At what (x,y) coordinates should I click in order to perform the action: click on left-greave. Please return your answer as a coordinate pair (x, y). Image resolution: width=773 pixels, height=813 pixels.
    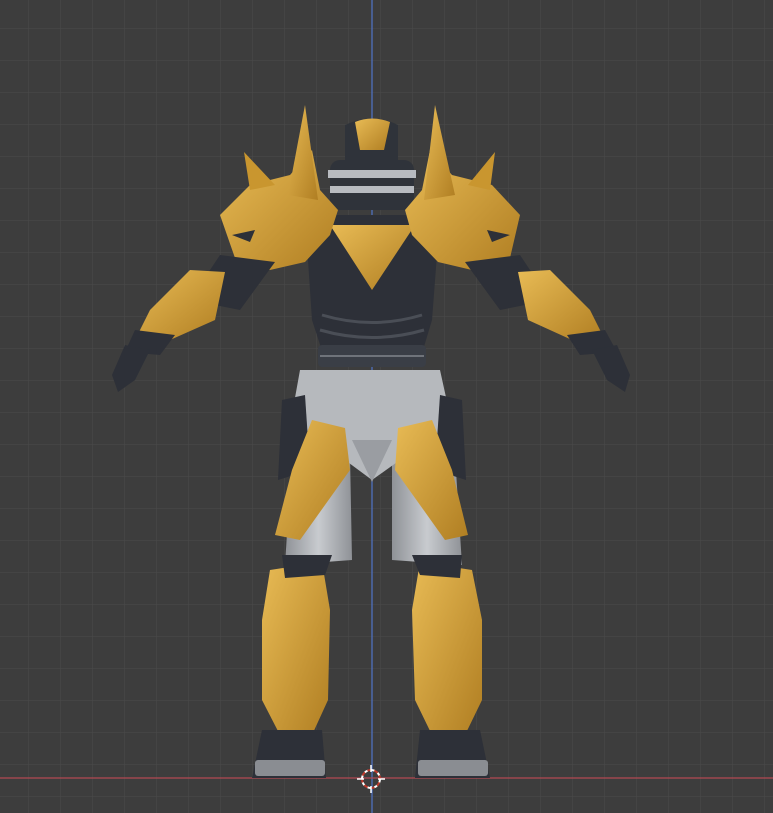
    Looking at the image, I should click on (296, 648).